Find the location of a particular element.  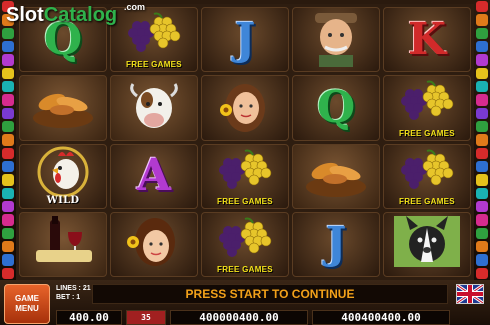

wild-label: WILD is located at coordinates (63, 200).